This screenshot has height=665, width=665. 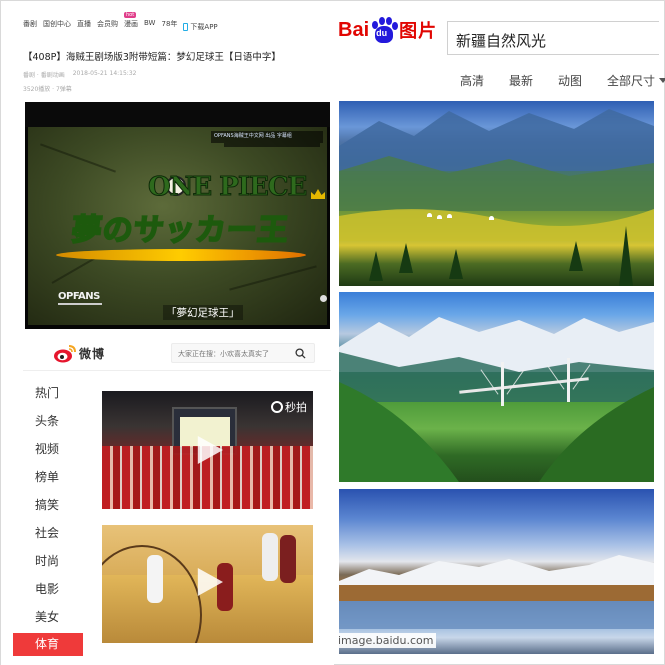 I want to click on nav-item-manga: hot 漫画, so click(x=131, y=23).